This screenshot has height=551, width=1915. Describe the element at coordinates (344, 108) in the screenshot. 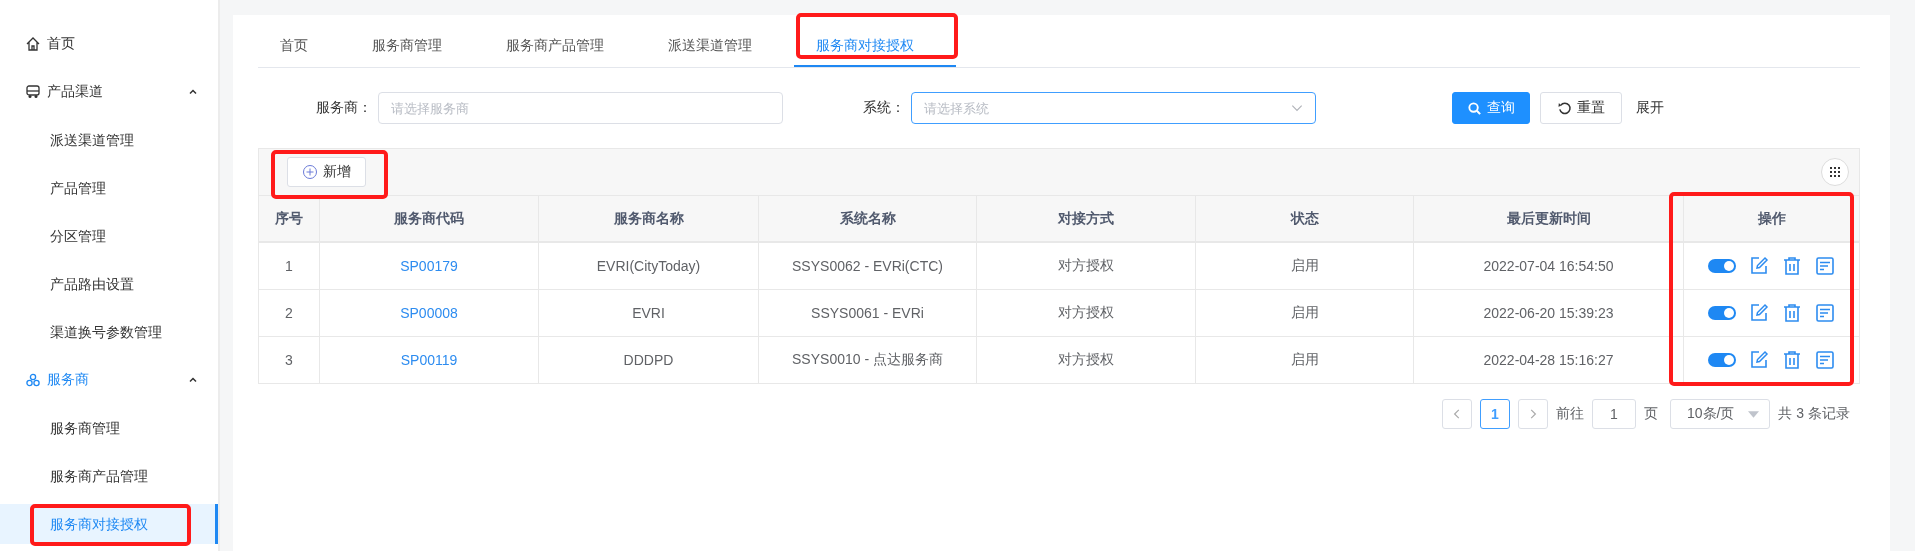

I see `field-label: 服务商：` at that location.